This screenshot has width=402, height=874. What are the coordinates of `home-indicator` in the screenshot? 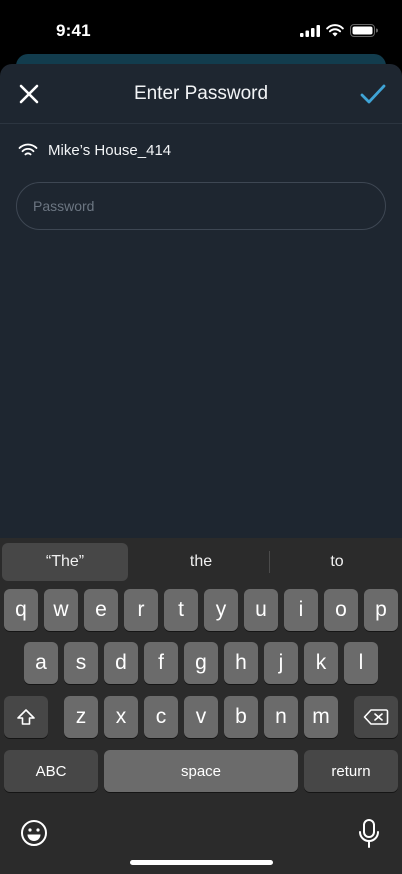 It's located at (201, 862).